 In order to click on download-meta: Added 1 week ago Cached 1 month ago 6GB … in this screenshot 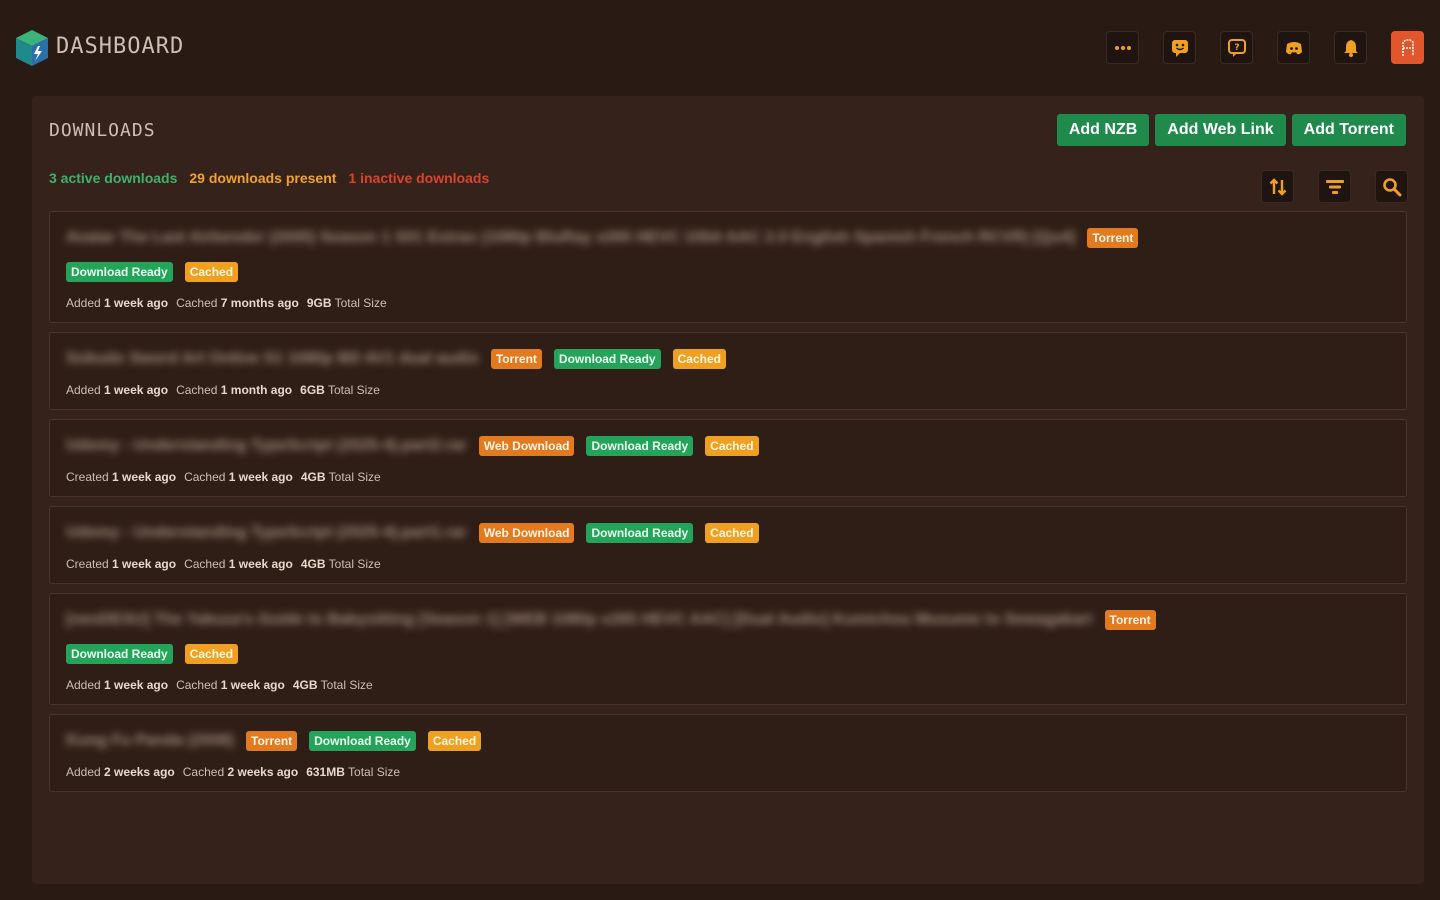, I will do `click(728, 390)`.